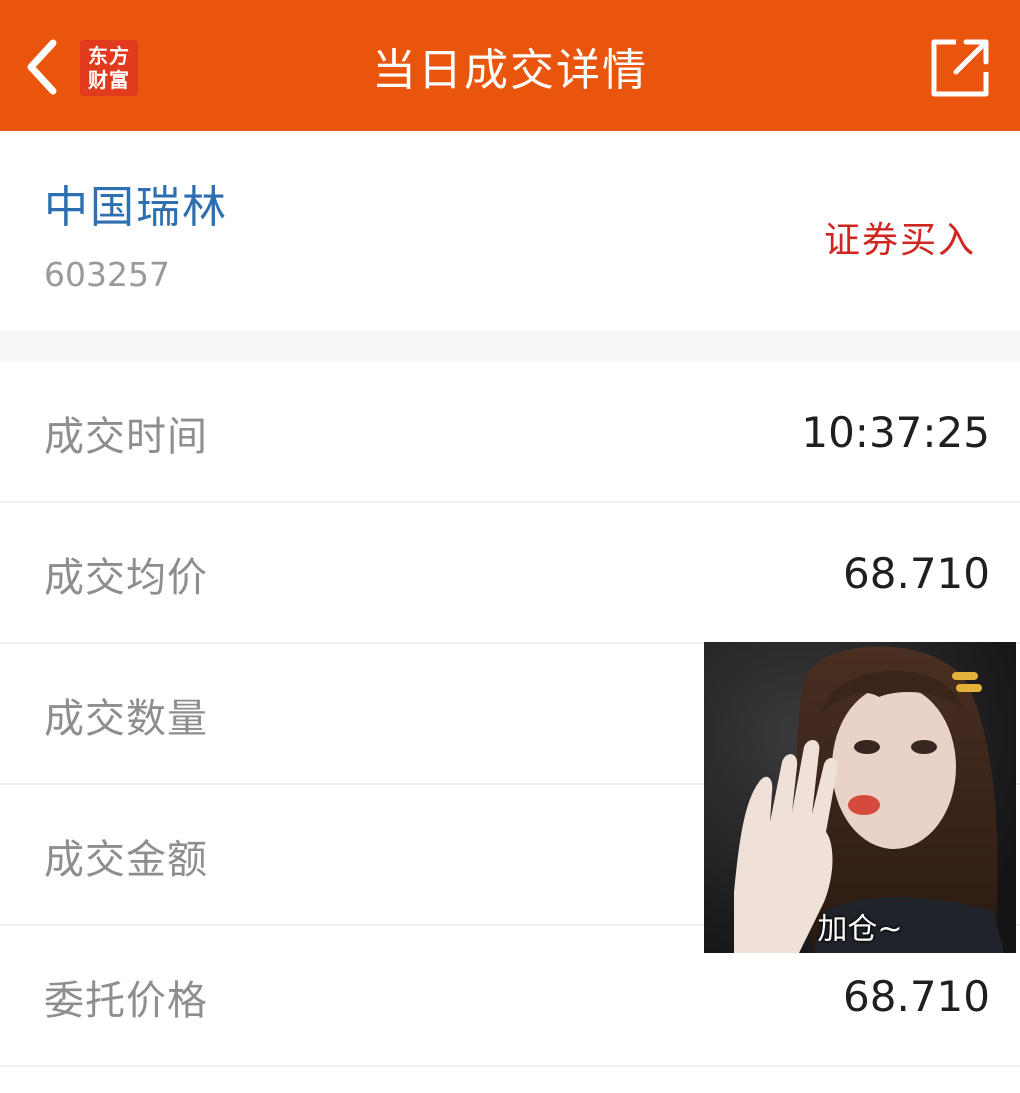  I want to click on section-divider, so click(510, 346).